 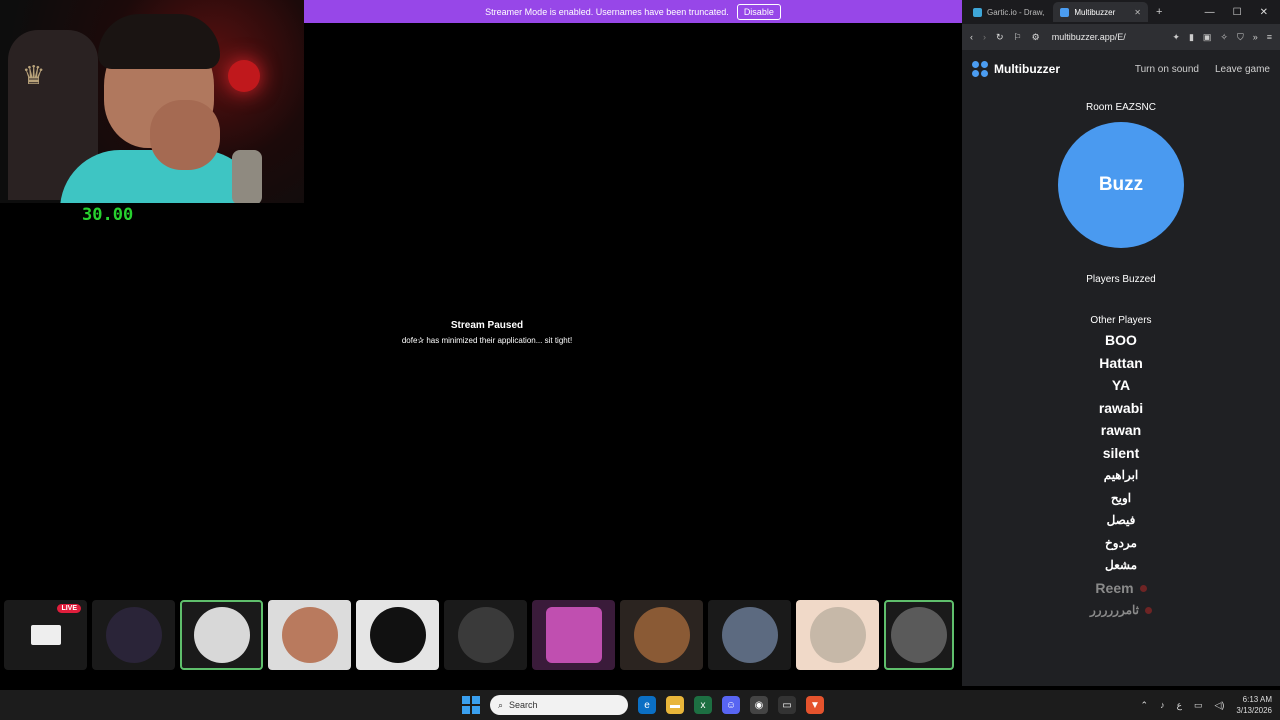 What do you see at coordinates (1121, 542) in the screenshot?
I see `player-name: مردوخ` at bounding box center [1121, 542].